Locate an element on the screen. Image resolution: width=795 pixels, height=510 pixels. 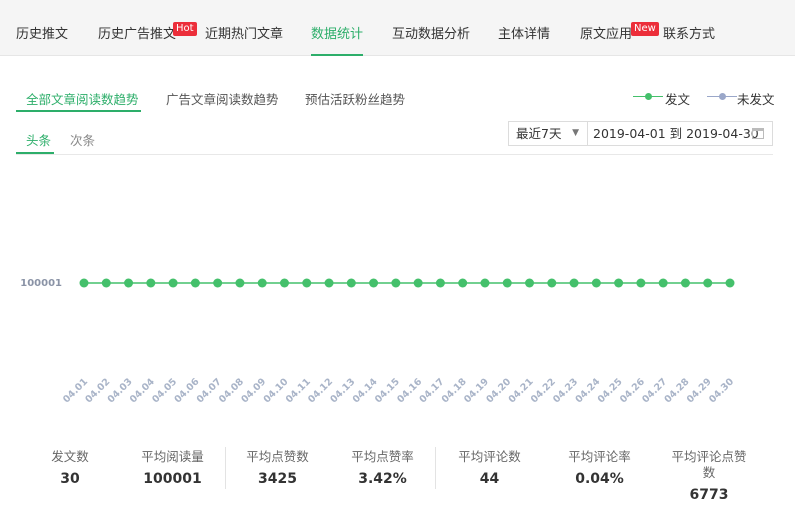
stat-label: 平均评论数 is located at coordinates (489, 456).